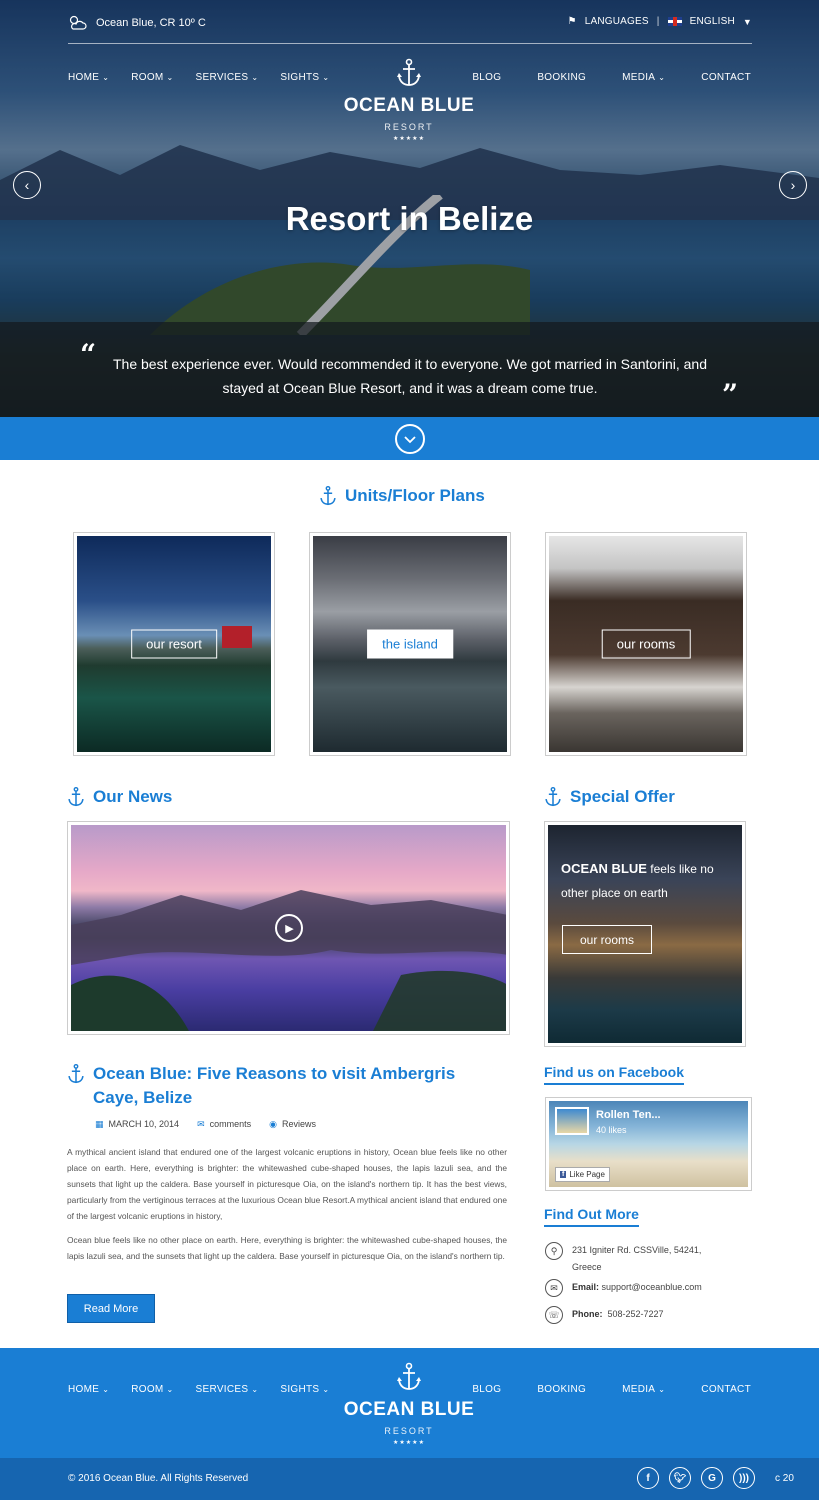 The image size is (819, 1500). I want to click on island-image: the island, so click(410, 644).